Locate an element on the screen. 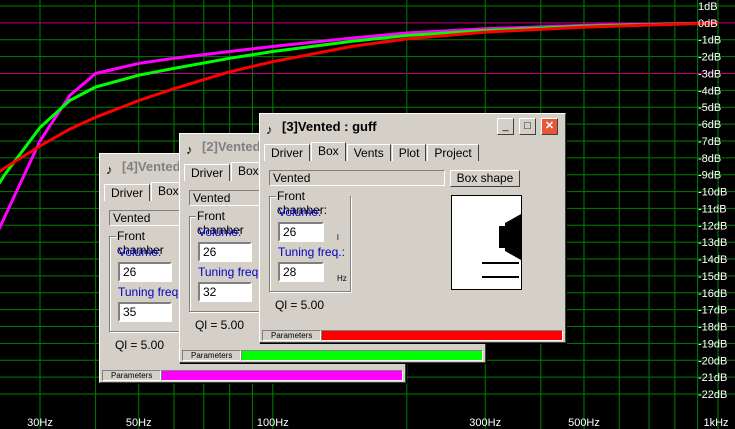 This screenshot has height=429, width=735. window-3-tabs: Driver Box Vents Plot Project is located at coordinates (372, 152).